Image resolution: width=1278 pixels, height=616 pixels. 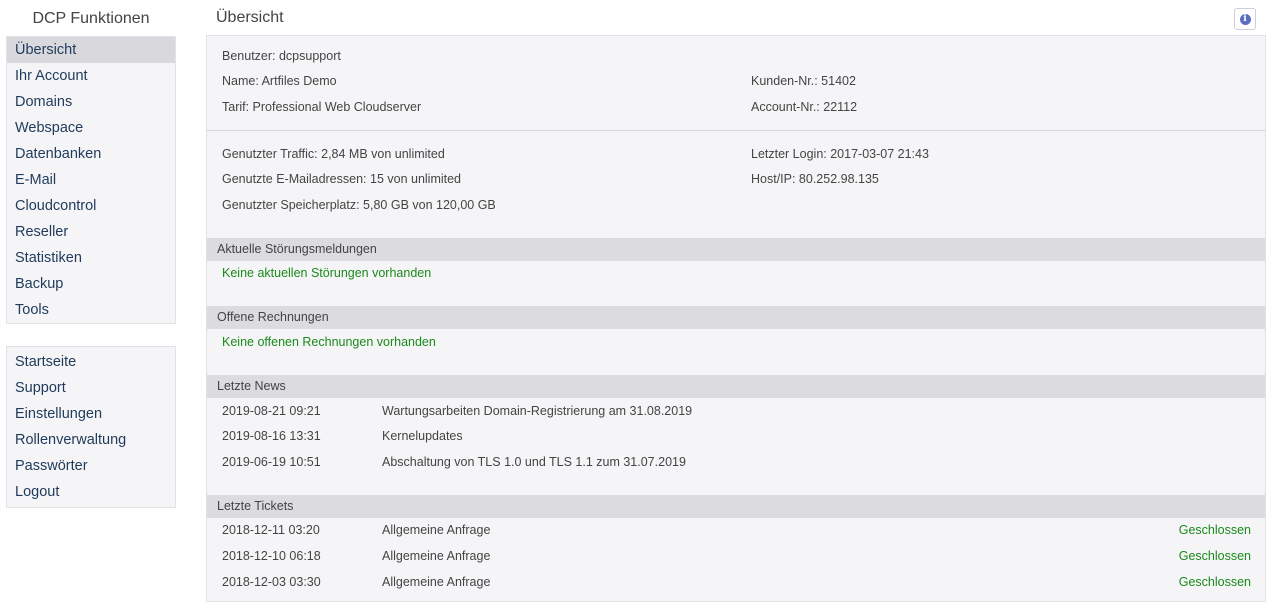 What do you see at coordinates (91, 76) in the screenshot?
I see `nav-item-ihr-account: Ihr Account` at bounding box center [91, 76].